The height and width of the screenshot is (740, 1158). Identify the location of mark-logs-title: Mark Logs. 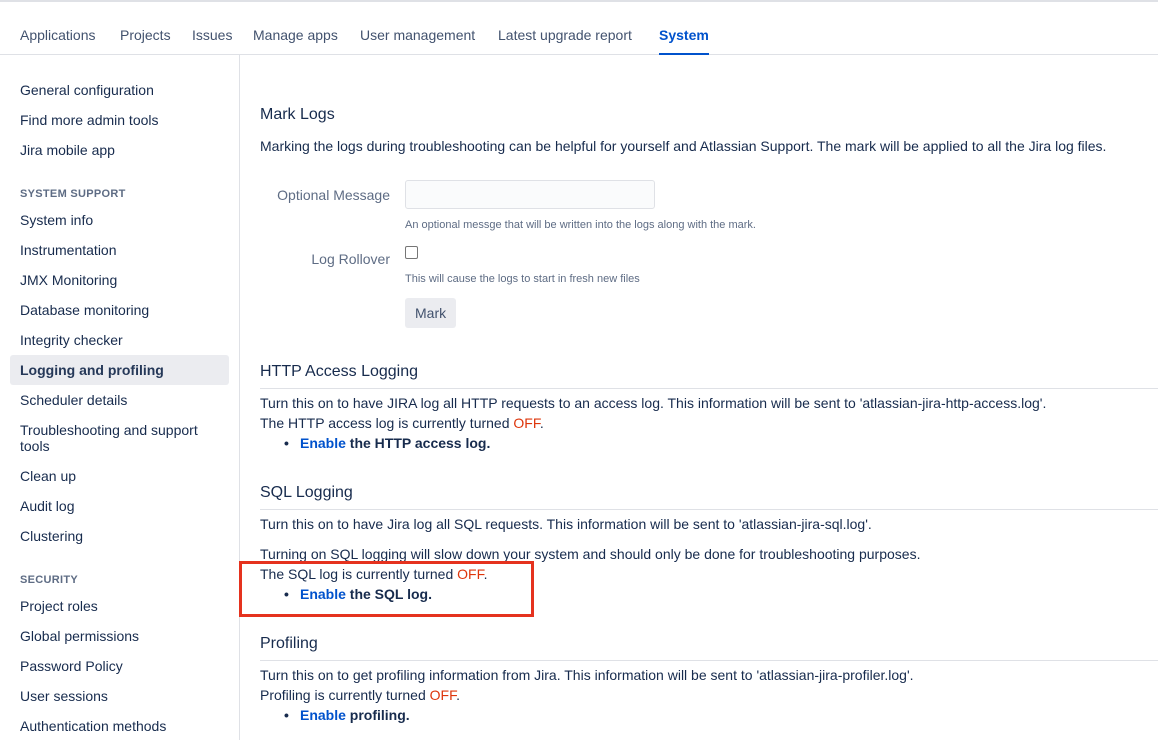
(297, 114).